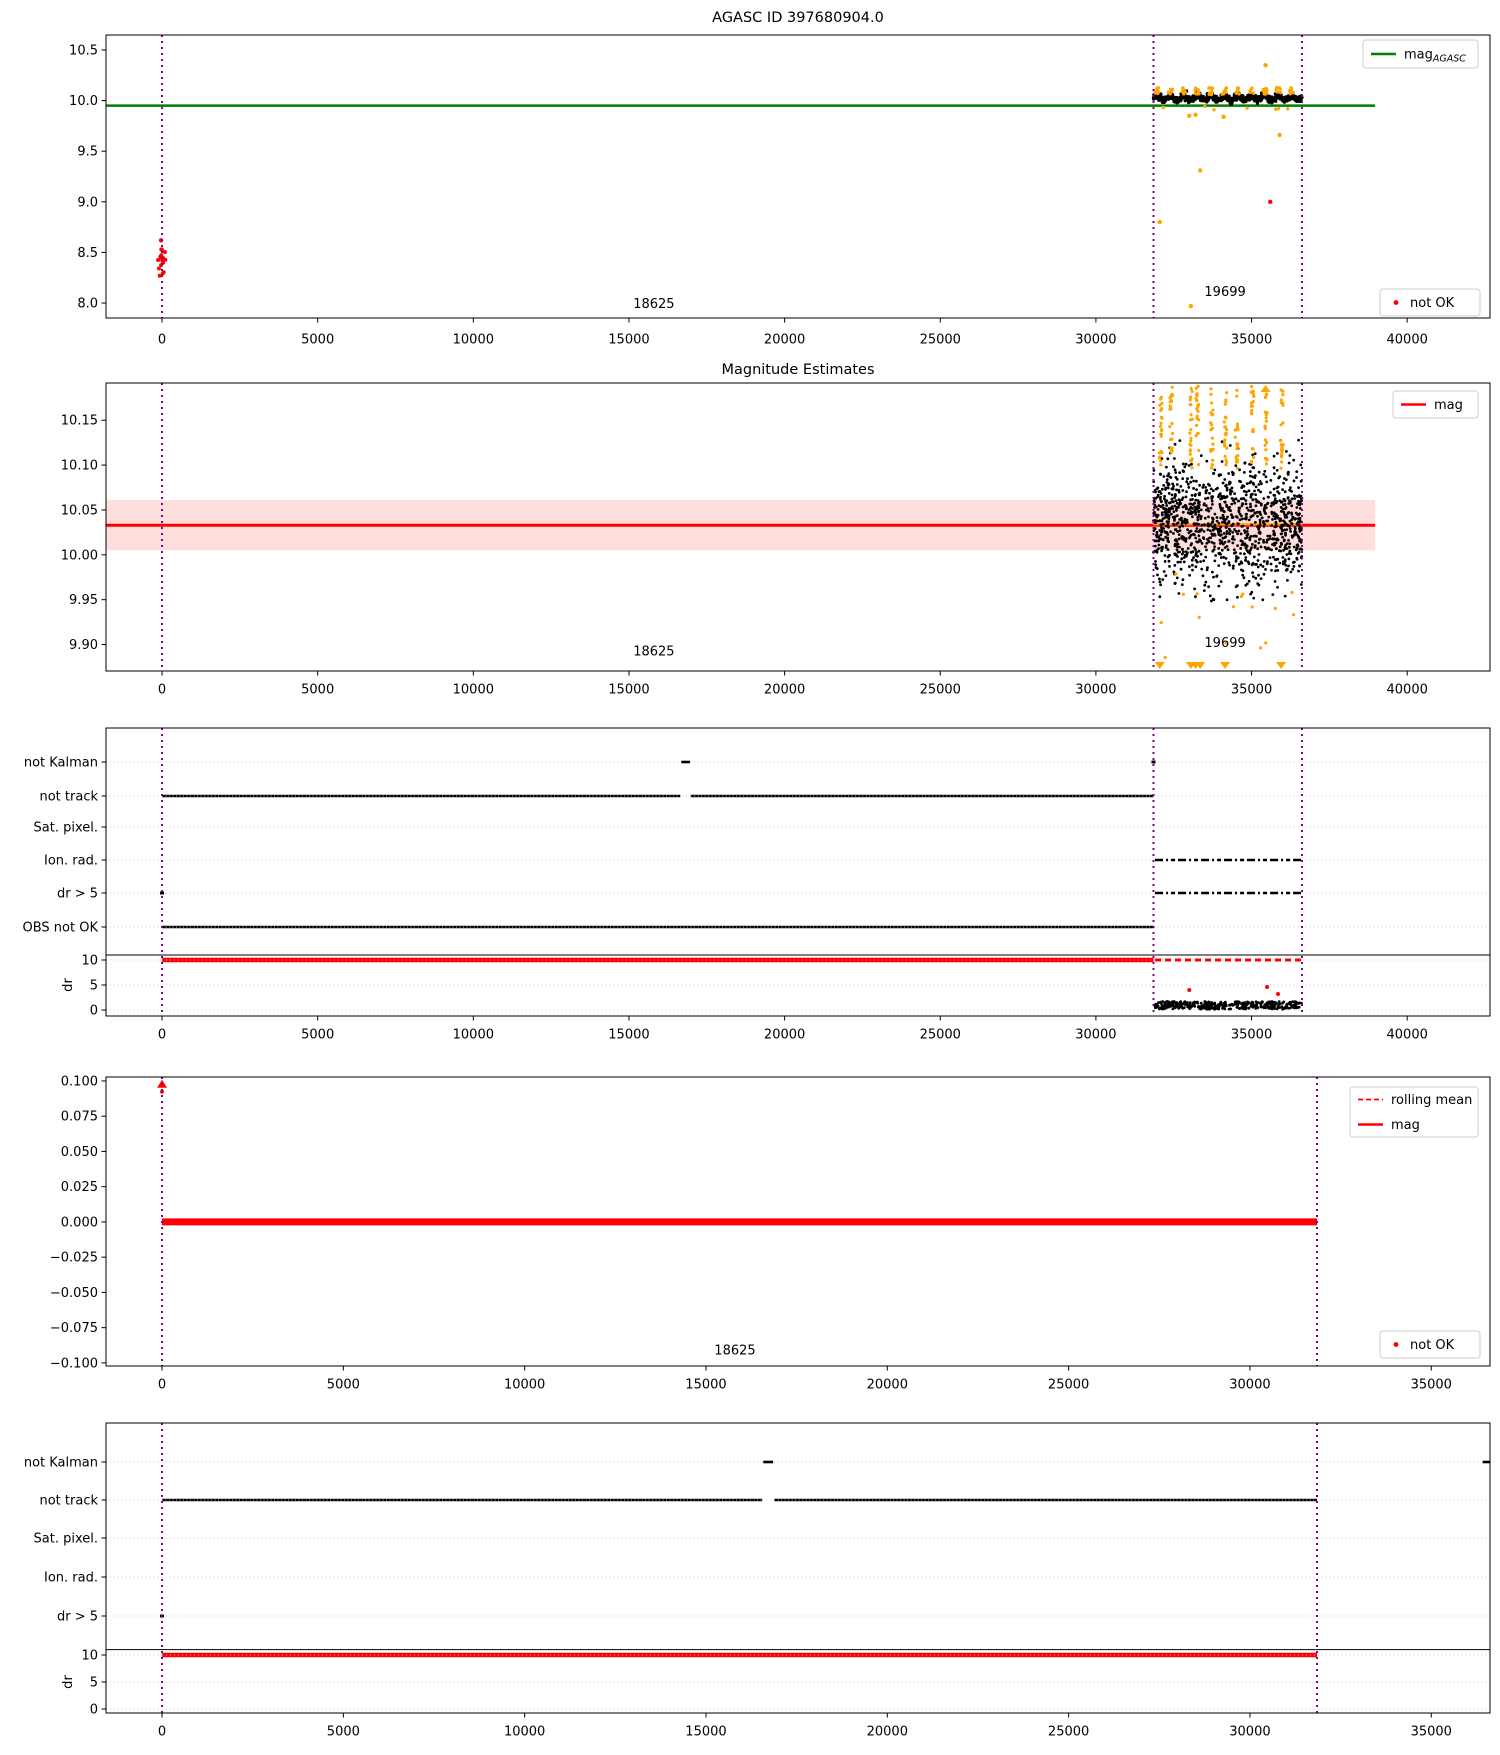 This screenshot has height=1755, width=1500. What do you see at coordinates (1414, 1112) in the screenshot?
I see `legend-top: rolling mean mag` at bounding box center [1414, 1112].